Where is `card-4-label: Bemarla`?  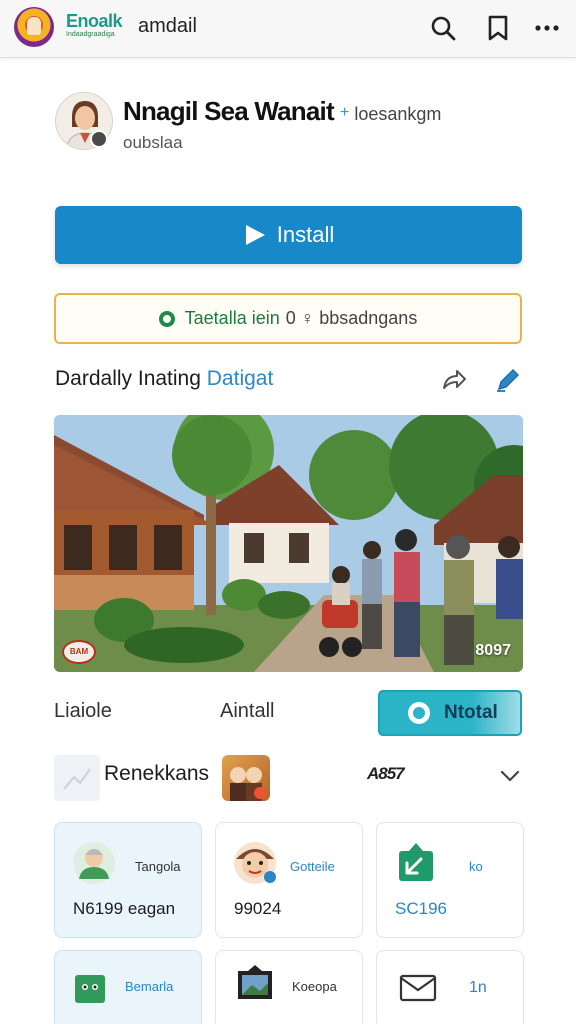
card-4-label: Bemarla is located at coordinates (149, 986).